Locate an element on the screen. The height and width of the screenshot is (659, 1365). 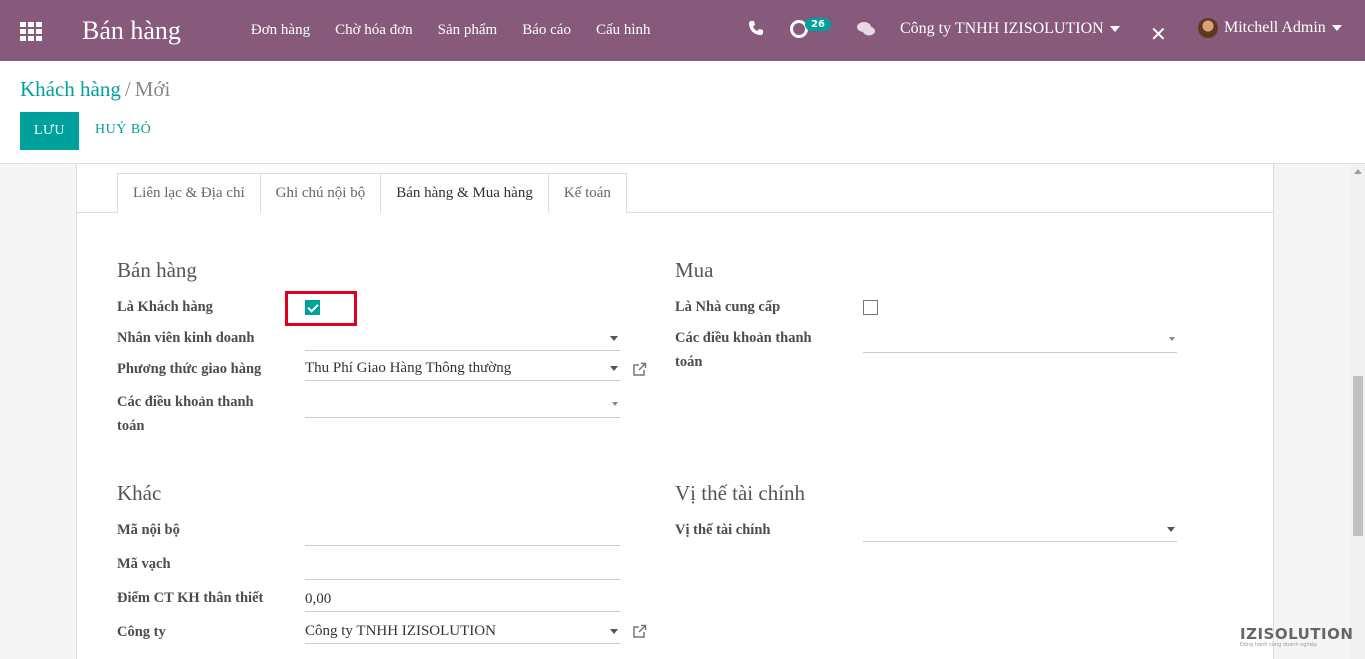
is-customer-label: Là Khách hàng is located at coordinates (165, 307).